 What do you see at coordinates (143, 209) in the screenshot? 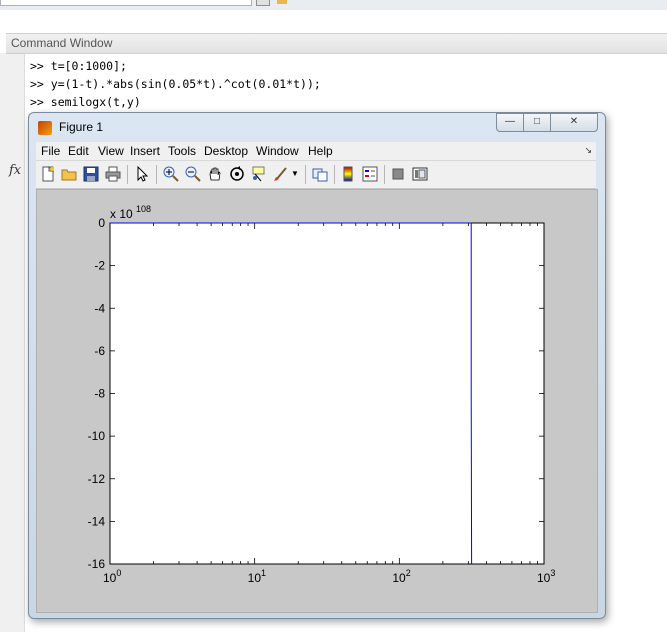
I see `y-exponent-power: 108` at bounding box center [143, 209].